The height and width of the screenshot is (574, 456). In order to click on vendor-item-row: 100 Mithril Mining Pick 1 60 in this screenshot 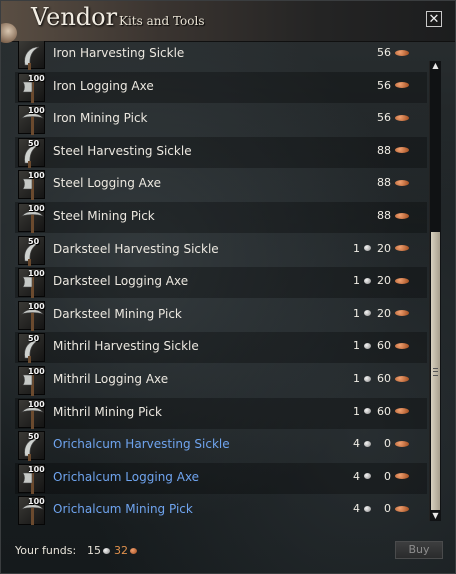, I will do `click(221, 413)`.